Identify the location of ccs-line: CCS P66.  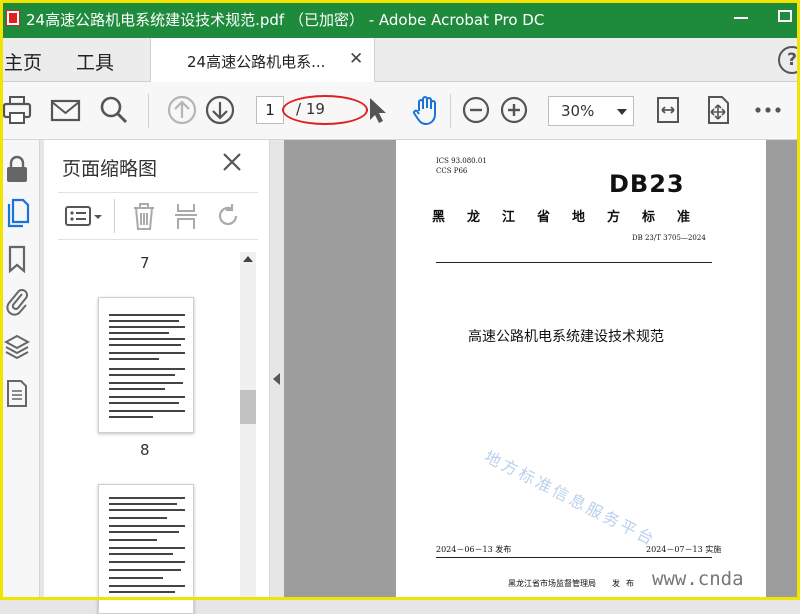
(452, 171).